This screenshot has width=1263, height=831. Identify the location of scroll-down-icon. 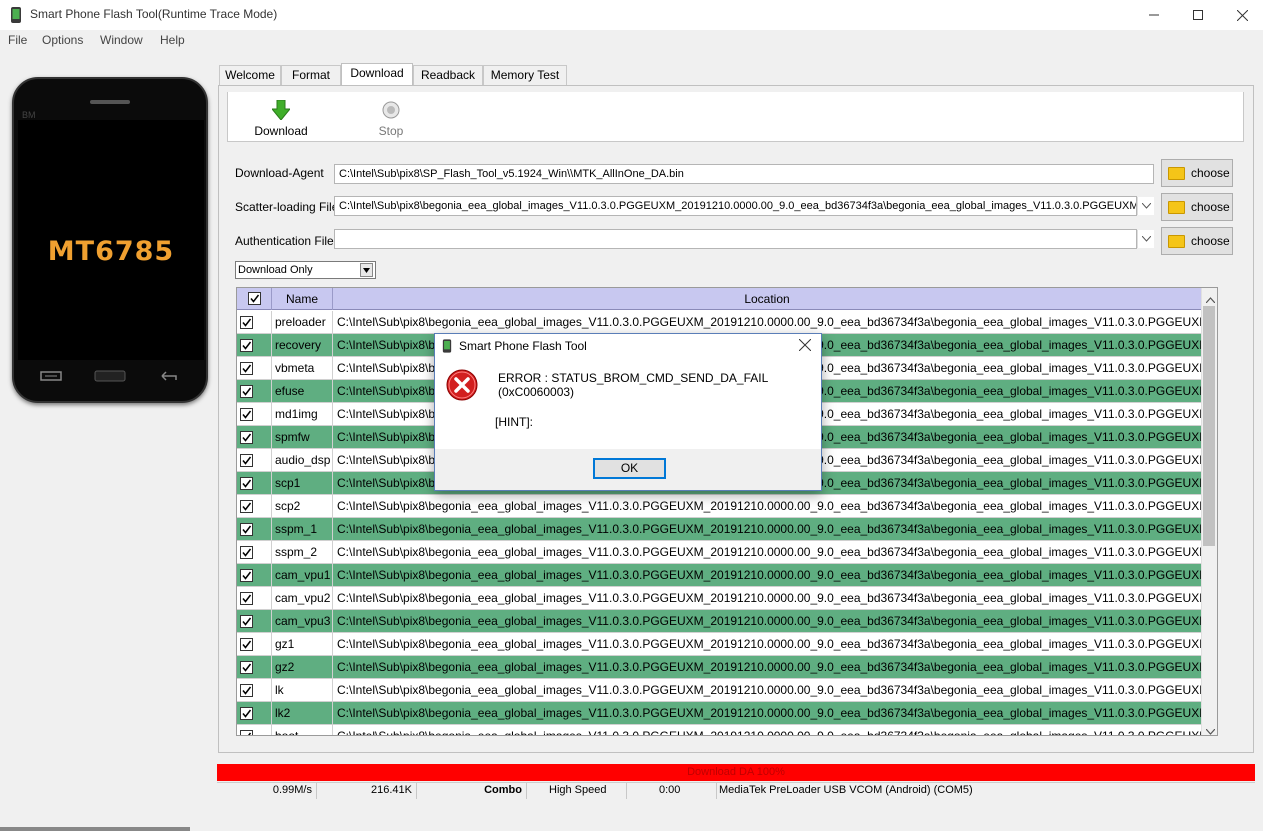
(1210, 729).